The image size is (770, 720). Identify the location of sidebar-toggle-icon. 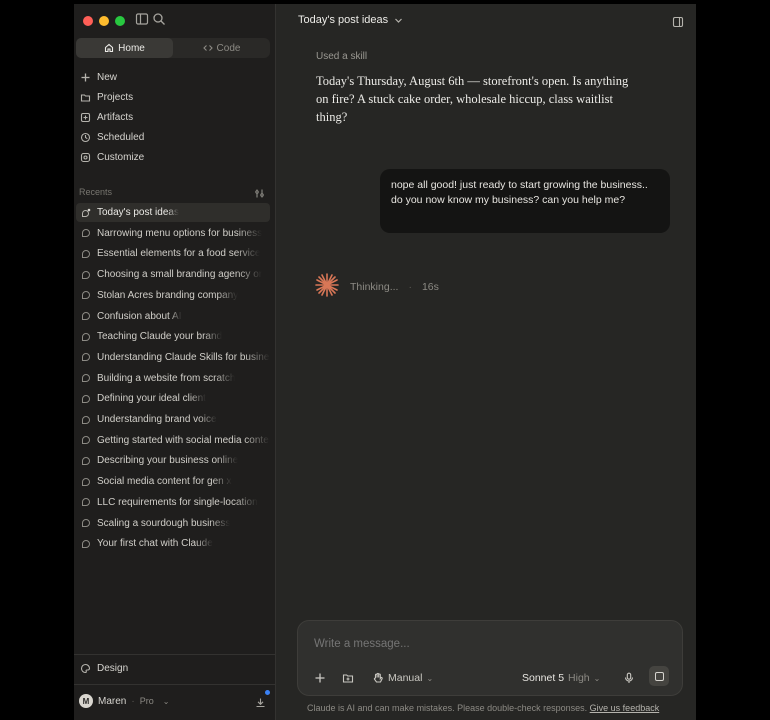
(143, 20).